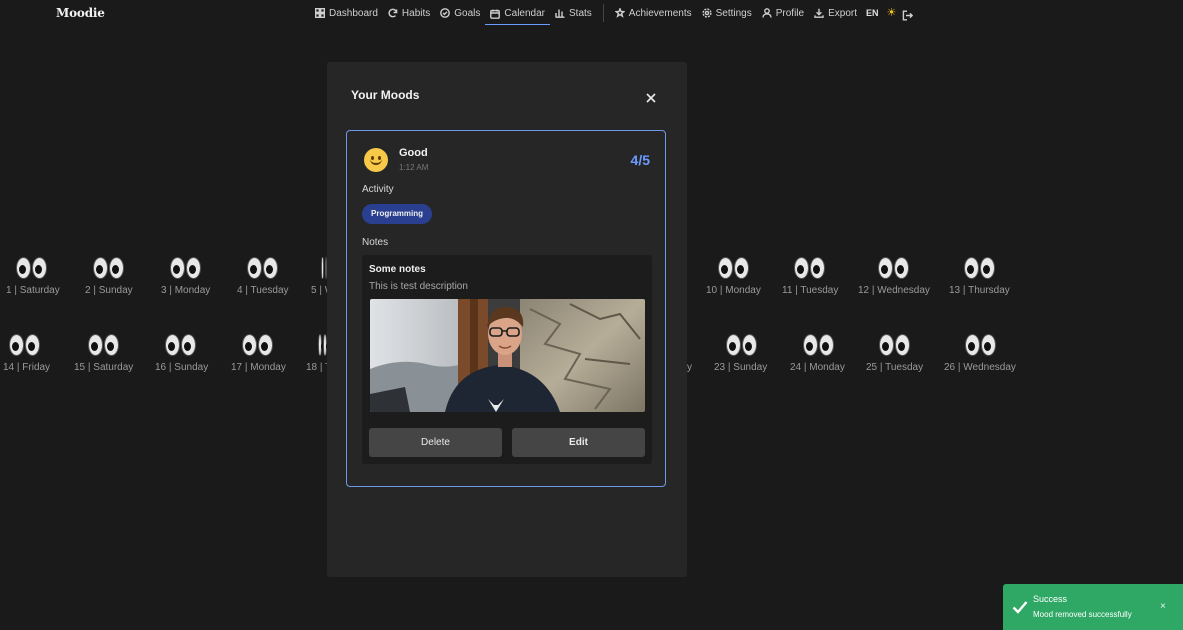 Image resolution: width=1183 pixels, height=630 pixels. Describe the element at coordinates (467, 13) in the screenshot. I see `nav-goals-label: Goals` at that location.